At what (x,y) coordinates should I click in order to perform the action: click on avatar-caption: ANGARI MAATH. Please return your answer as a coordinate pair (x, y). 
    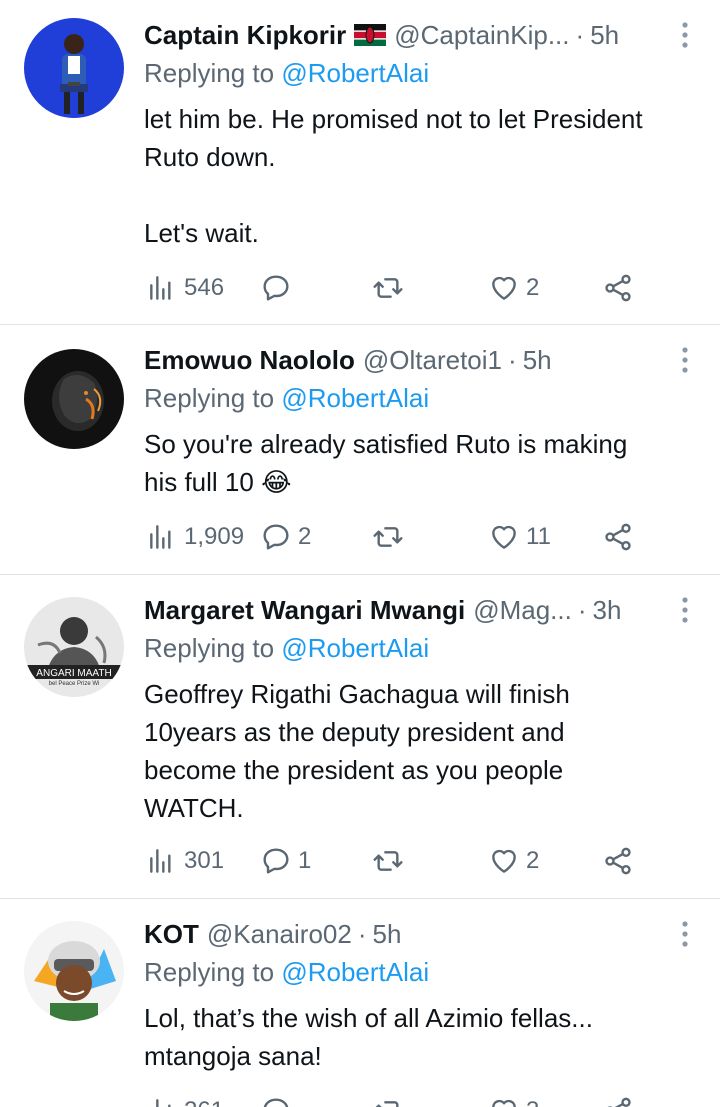
    Looking at the image, I should click on (73, 673).